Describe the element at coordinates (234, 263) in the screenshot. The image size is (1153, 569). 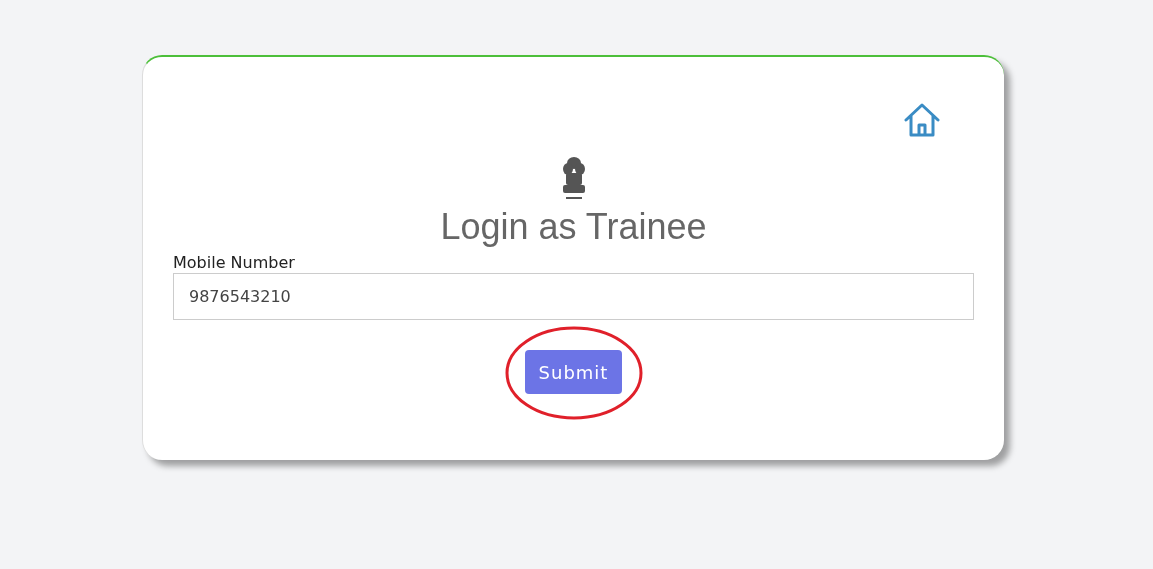
I see `field-label: Mobile Number` at that location.